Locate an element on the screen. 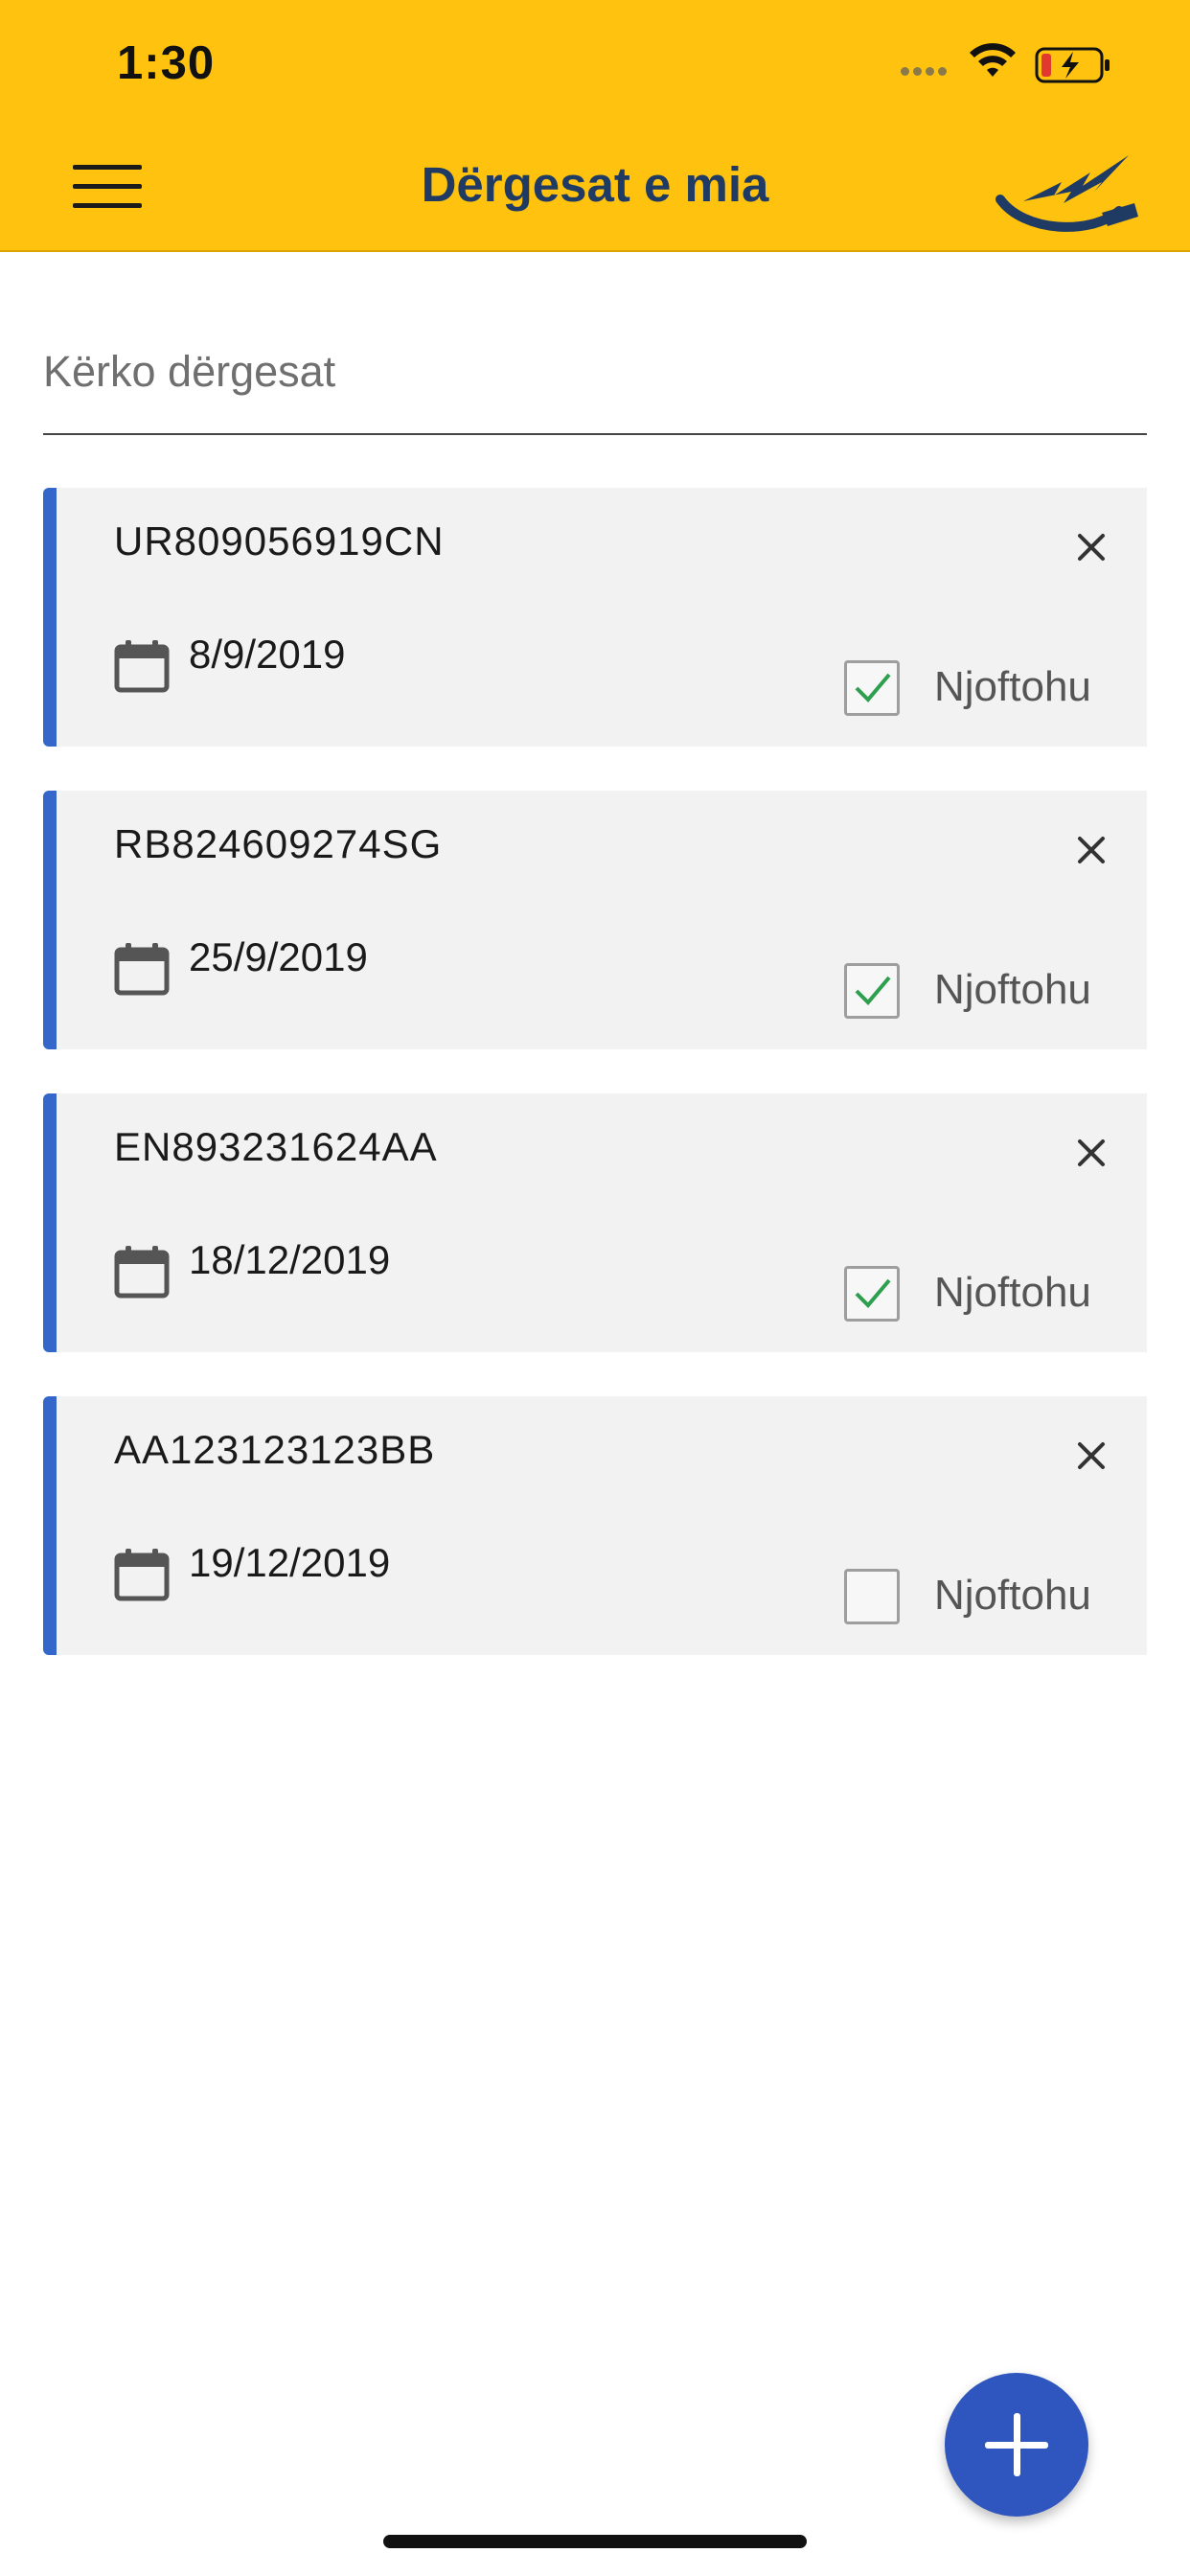  search-field is located at coordinates (595, 385).